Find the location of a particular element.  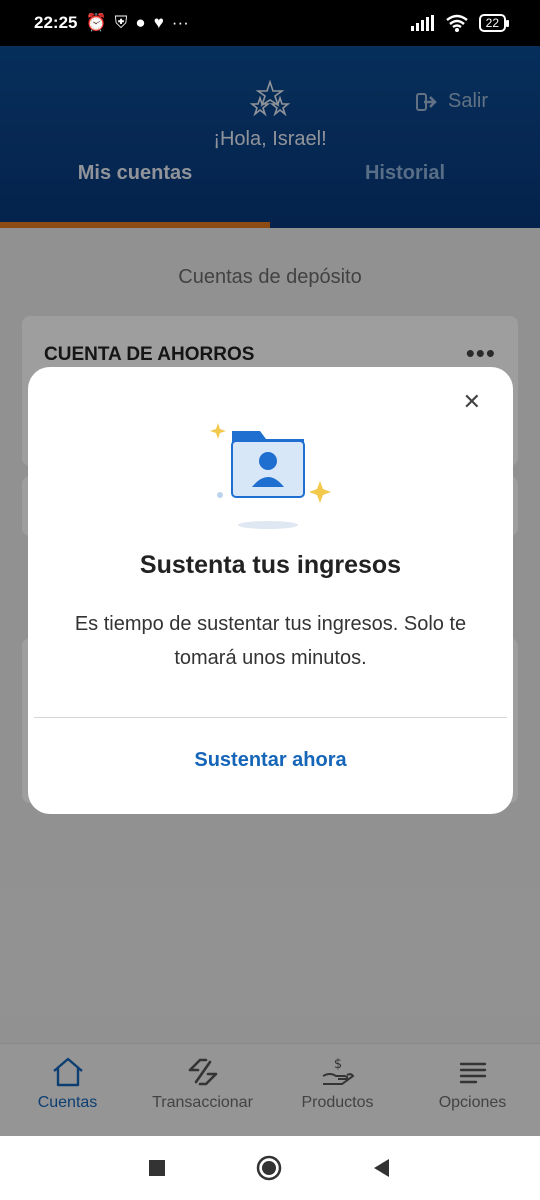

status-notification-icons: ⏰ ⛨ ● ♥ ··· is located at coordinates (136, 23).